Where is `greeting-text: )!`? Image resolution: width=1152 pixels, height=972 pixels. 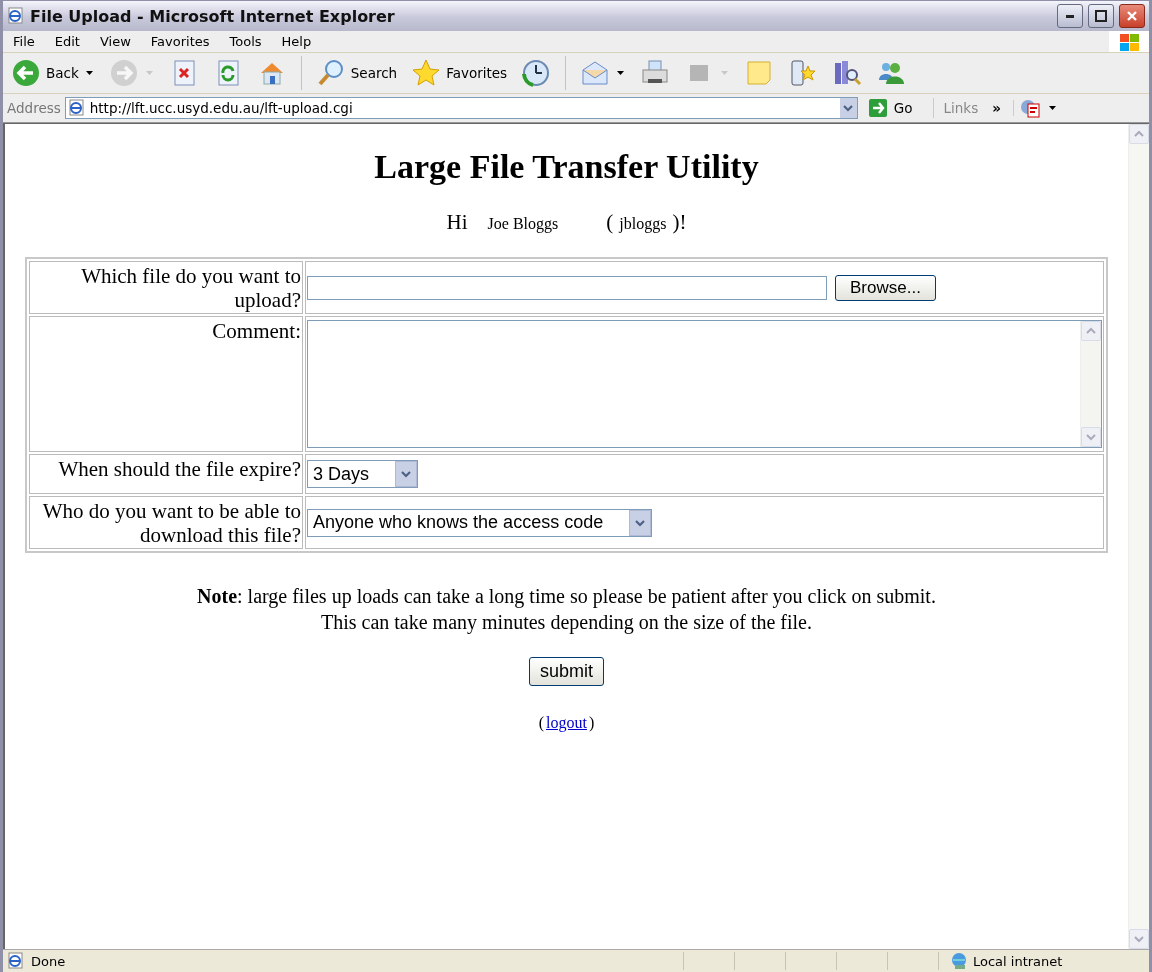 greeting-text: )! is located at coordinates (679, 222).